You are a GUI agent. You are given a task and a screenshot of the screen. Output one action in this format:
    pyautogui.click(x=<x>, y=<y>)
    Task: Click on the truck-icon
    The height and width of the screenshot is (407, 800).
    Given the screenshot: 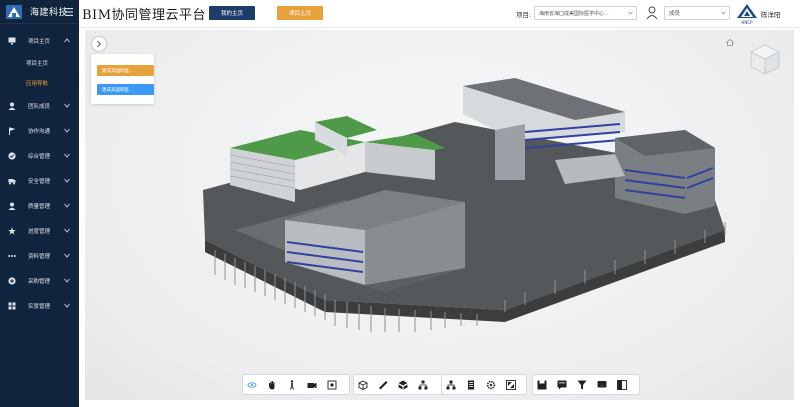 What is the action you would take?
    pyautogui.click(x=12, y=181)
    